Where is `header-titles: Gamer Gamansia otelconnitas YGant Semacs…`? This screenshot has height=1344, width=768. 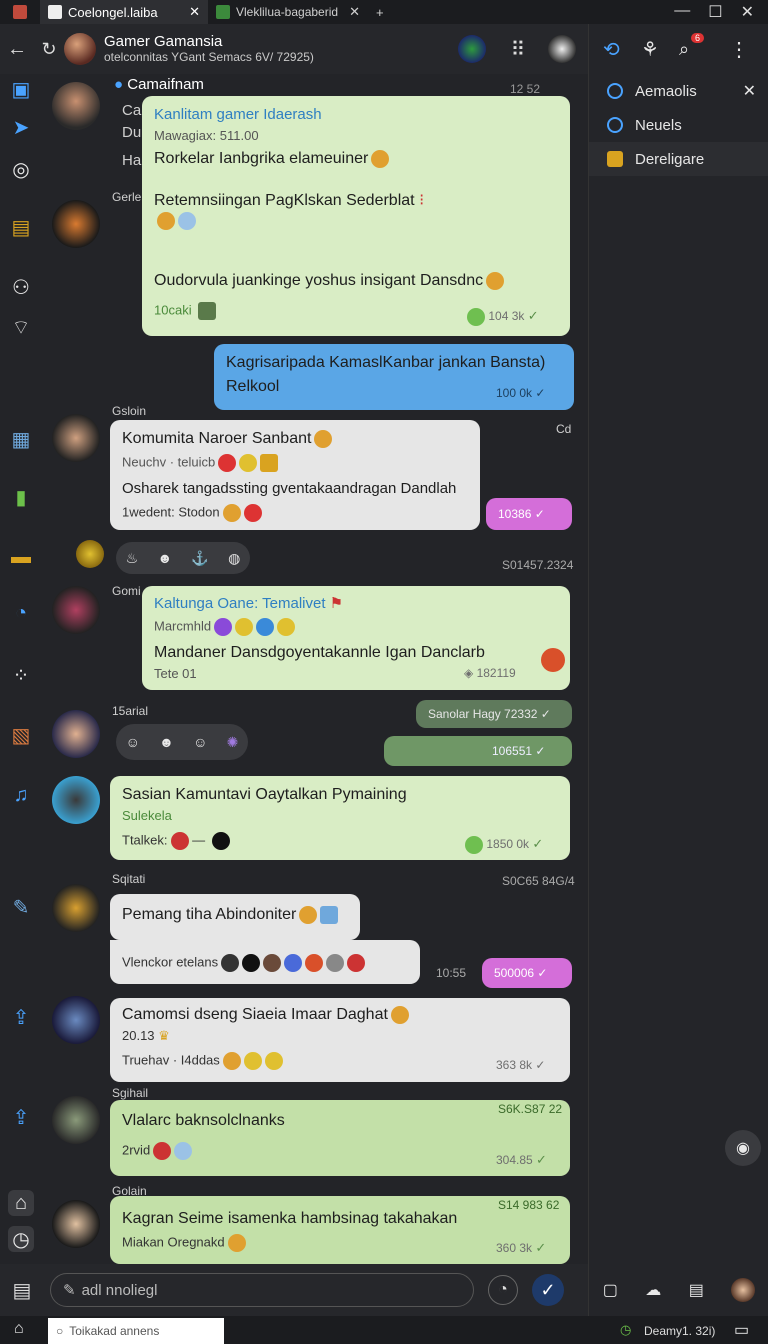
header-titles: Gamer Gamansia otelconnitas YGant Semacs… is located at coordinates (209, 49).